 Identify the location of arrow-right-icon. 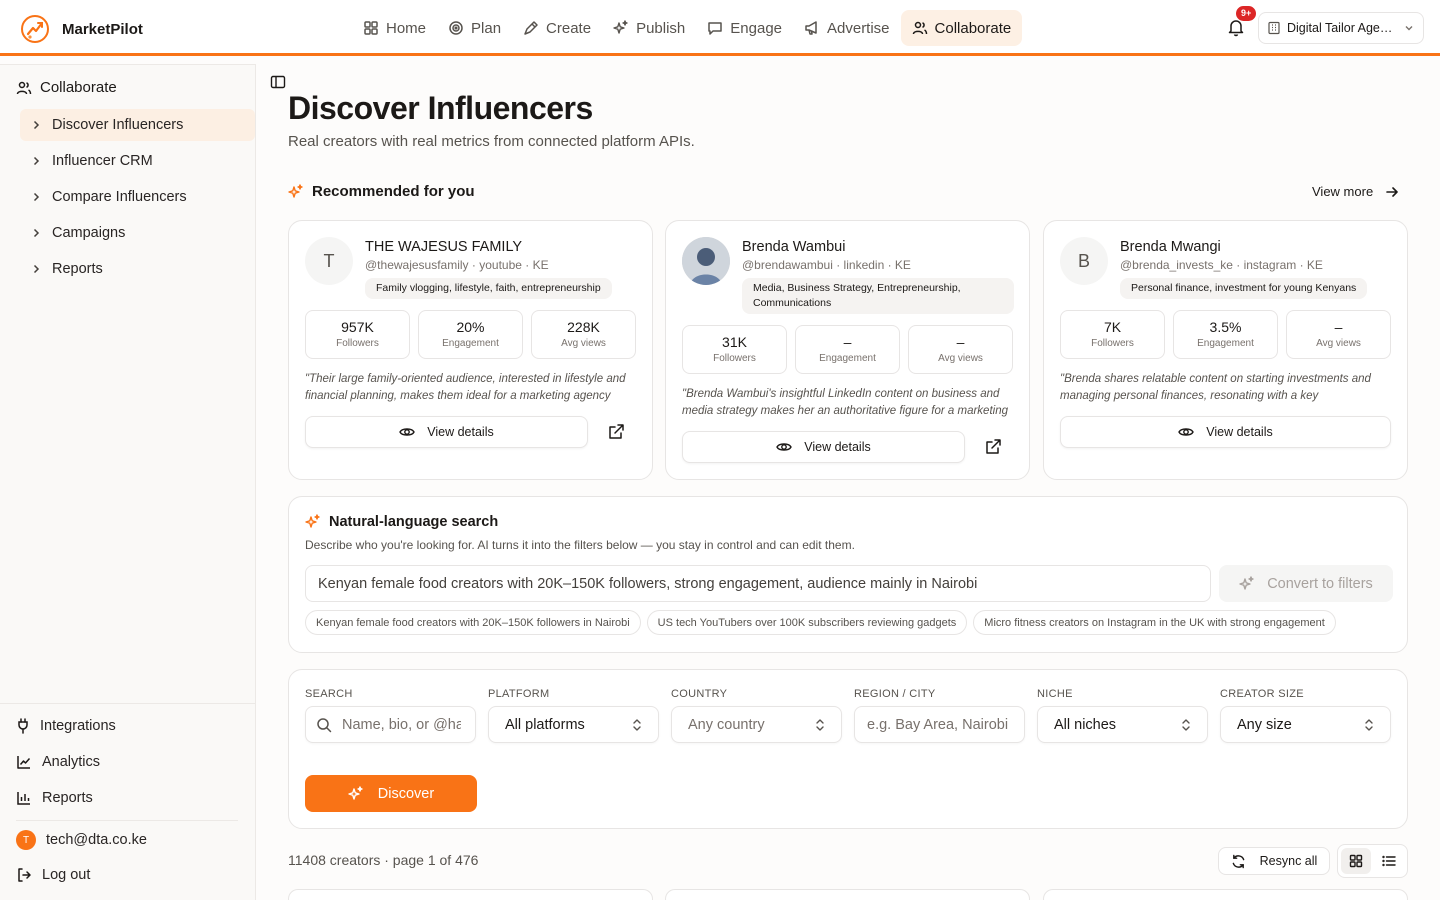
(1392, 192).